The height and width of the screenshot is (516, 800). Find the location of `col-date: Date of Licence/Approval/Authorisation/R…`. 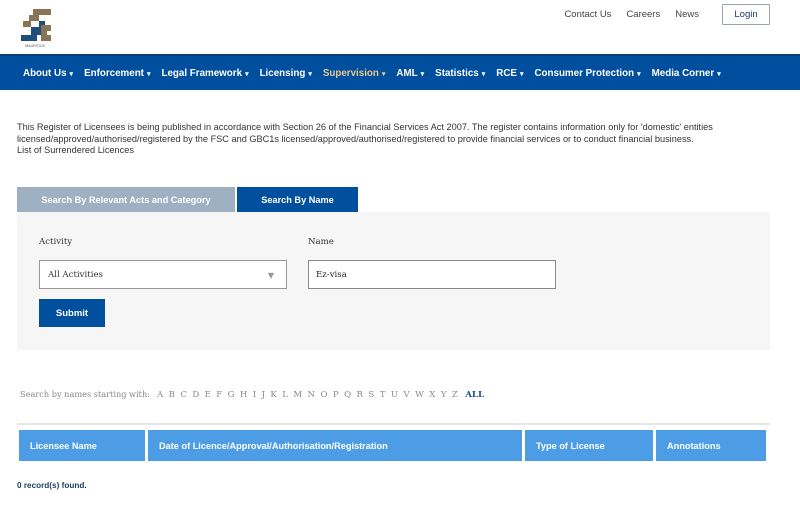

col-date: Date of Licence/Approval/Authorisation/R… is located at coordinates (335, 445).